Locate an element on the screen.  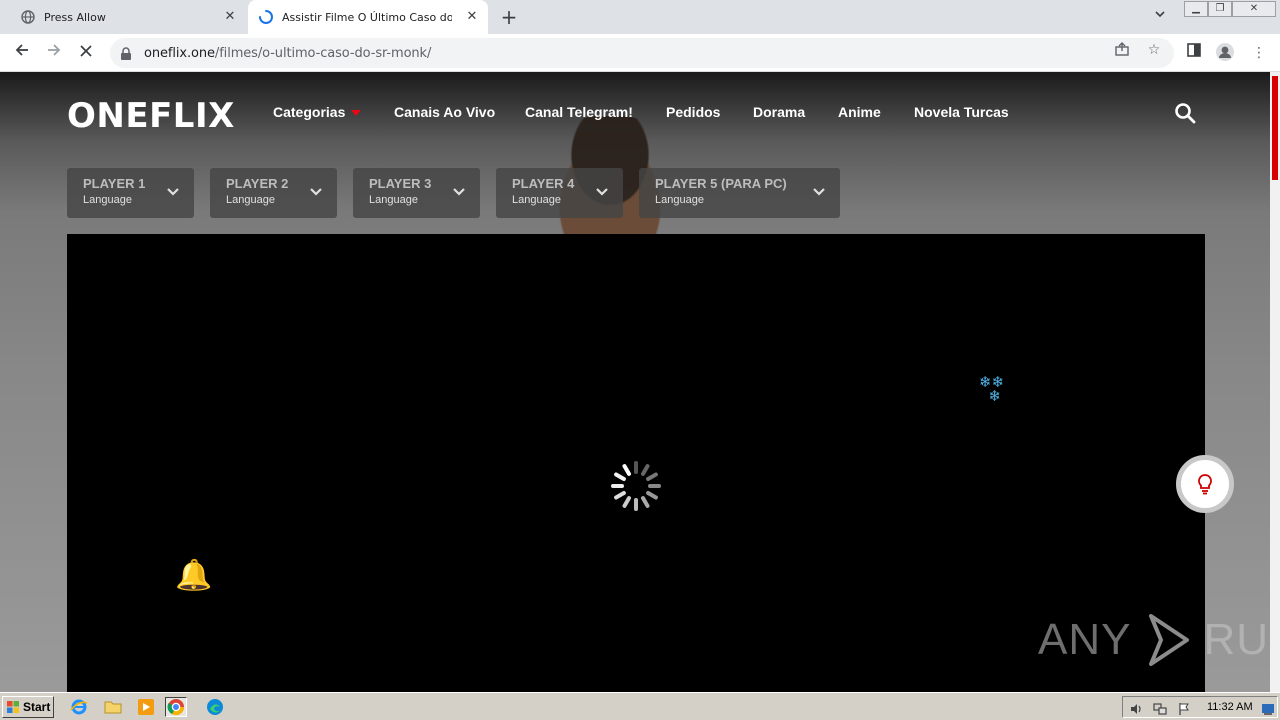
tab-title: Press Allow is located at coordinates (75, 17).